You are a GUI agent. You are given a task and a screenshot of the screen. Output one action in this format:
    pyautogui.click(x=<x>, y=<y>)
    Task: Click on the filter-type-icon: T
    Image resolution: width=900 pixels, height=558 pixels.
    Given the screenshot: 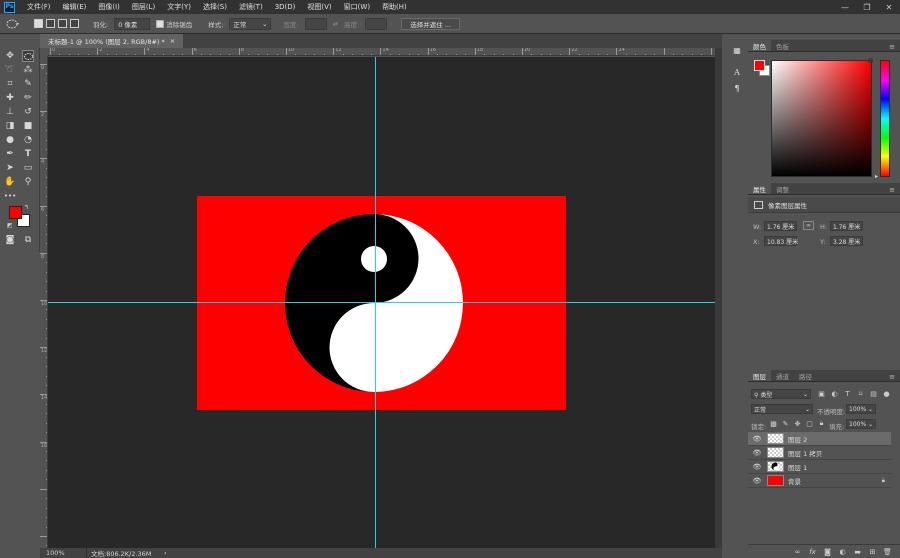 What is the action you would take?
    pyautogui.click(x=847, y=393)
    